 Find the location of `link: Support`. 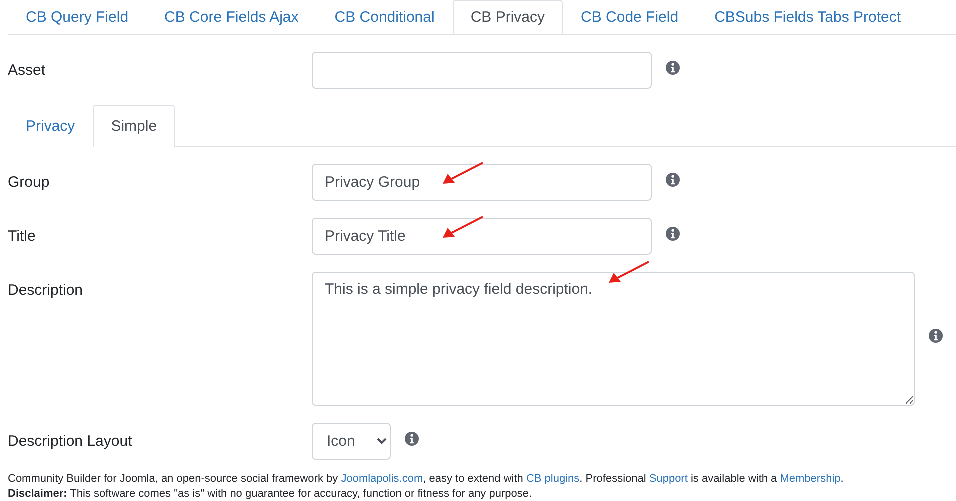

link: Support is located at coordinates (668, 479).